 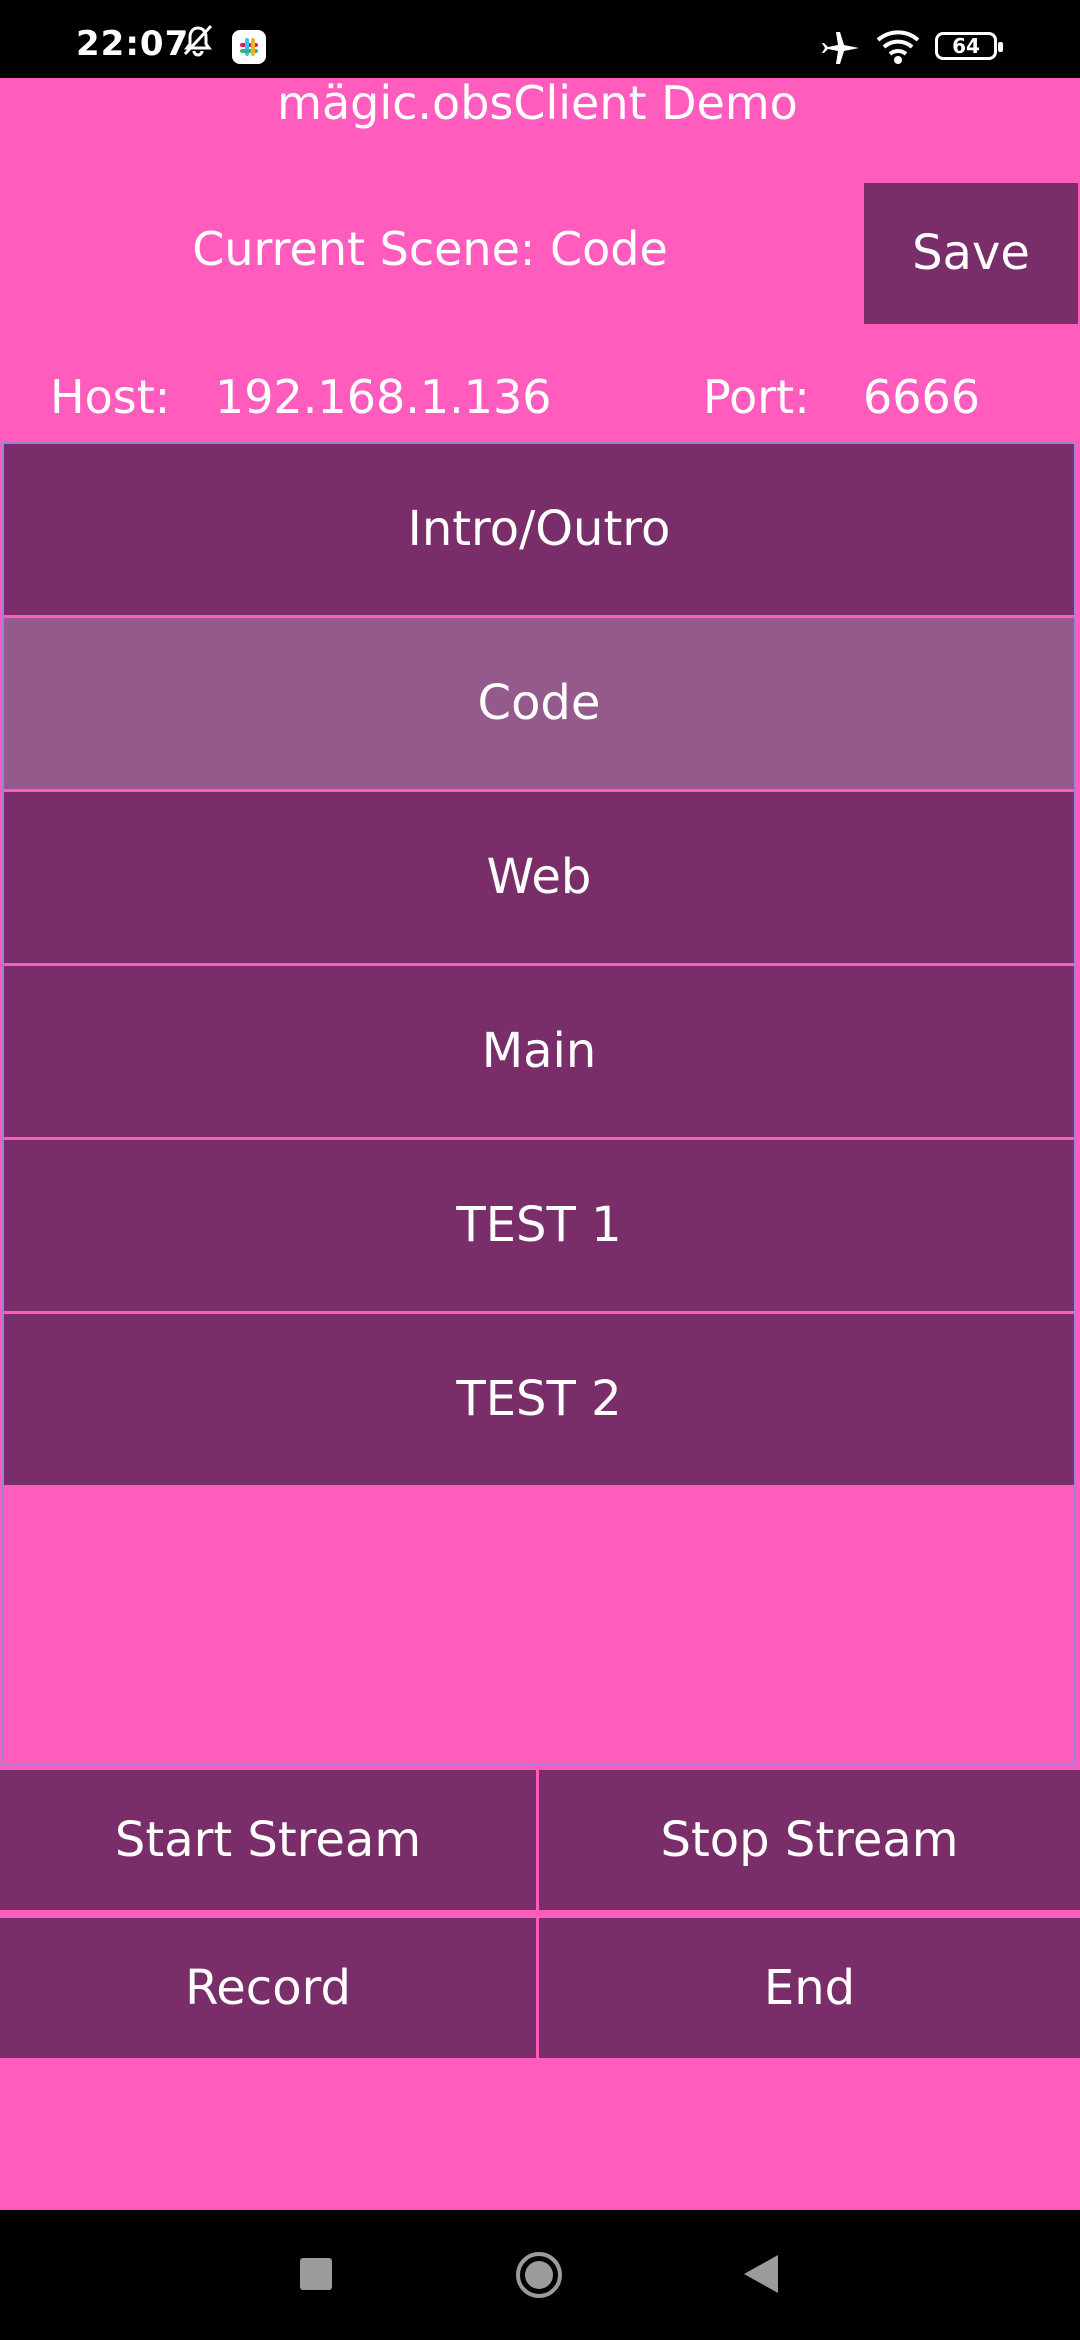 I want to click on host-value: 192.168.1.136, so click(x=383, y=397).